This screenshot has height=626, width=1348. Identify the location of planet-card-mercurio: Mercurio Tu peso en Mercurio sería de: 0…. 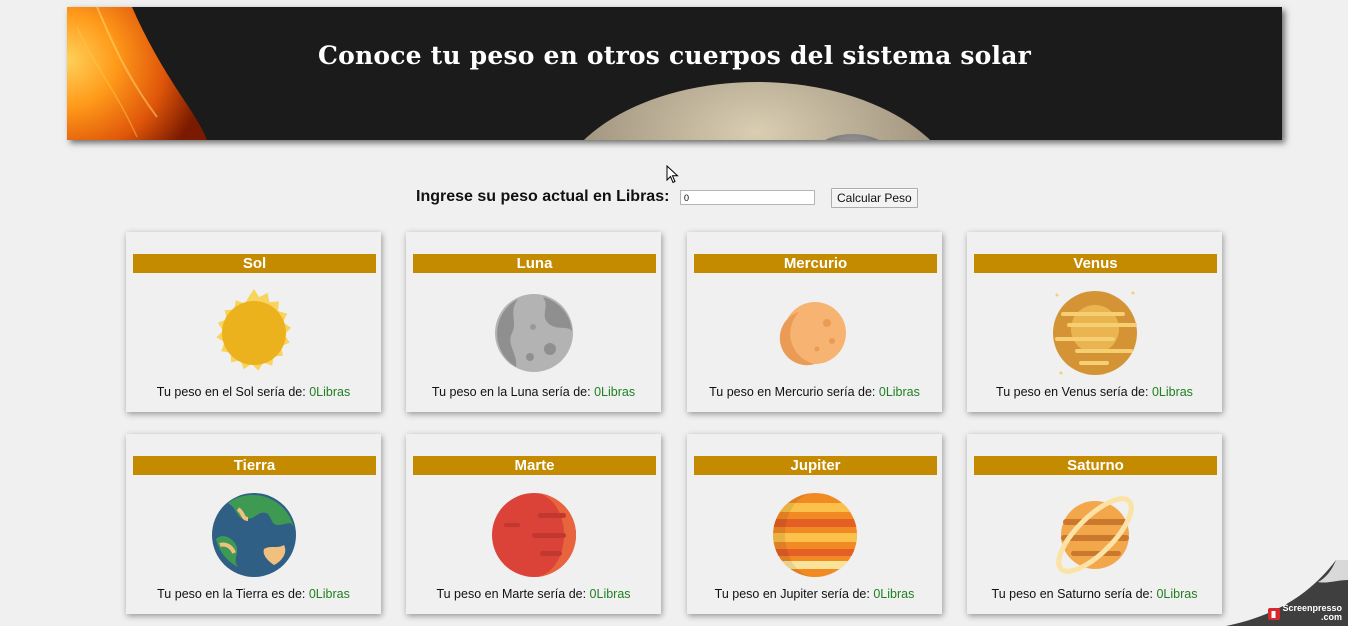
(814, 322).